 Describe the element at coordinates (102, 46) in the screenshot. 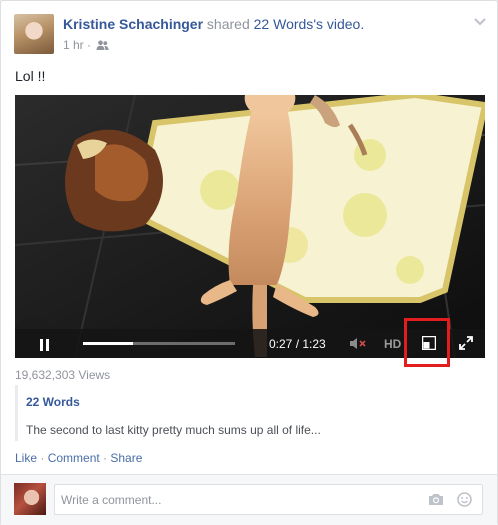

I see `friends-icon` at that location.